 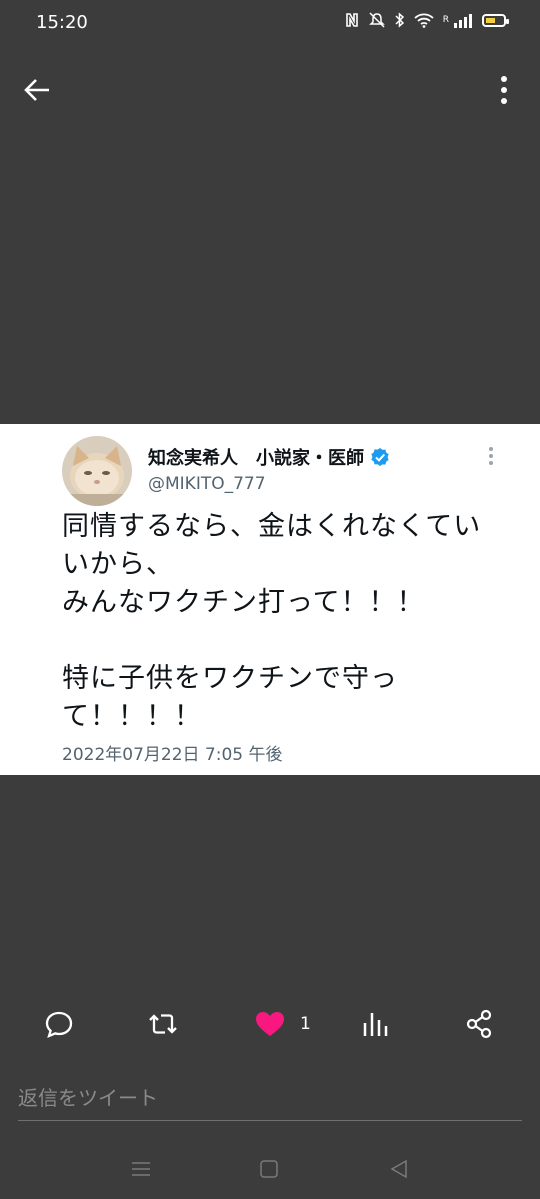 I want to click on status-icons: R, so click(x=427, y=20).